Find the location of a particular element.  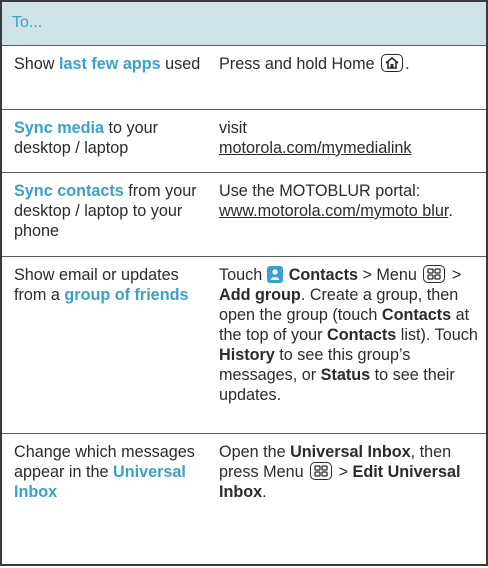

action-highlight: Sync media is located at coordinates (59, 128).